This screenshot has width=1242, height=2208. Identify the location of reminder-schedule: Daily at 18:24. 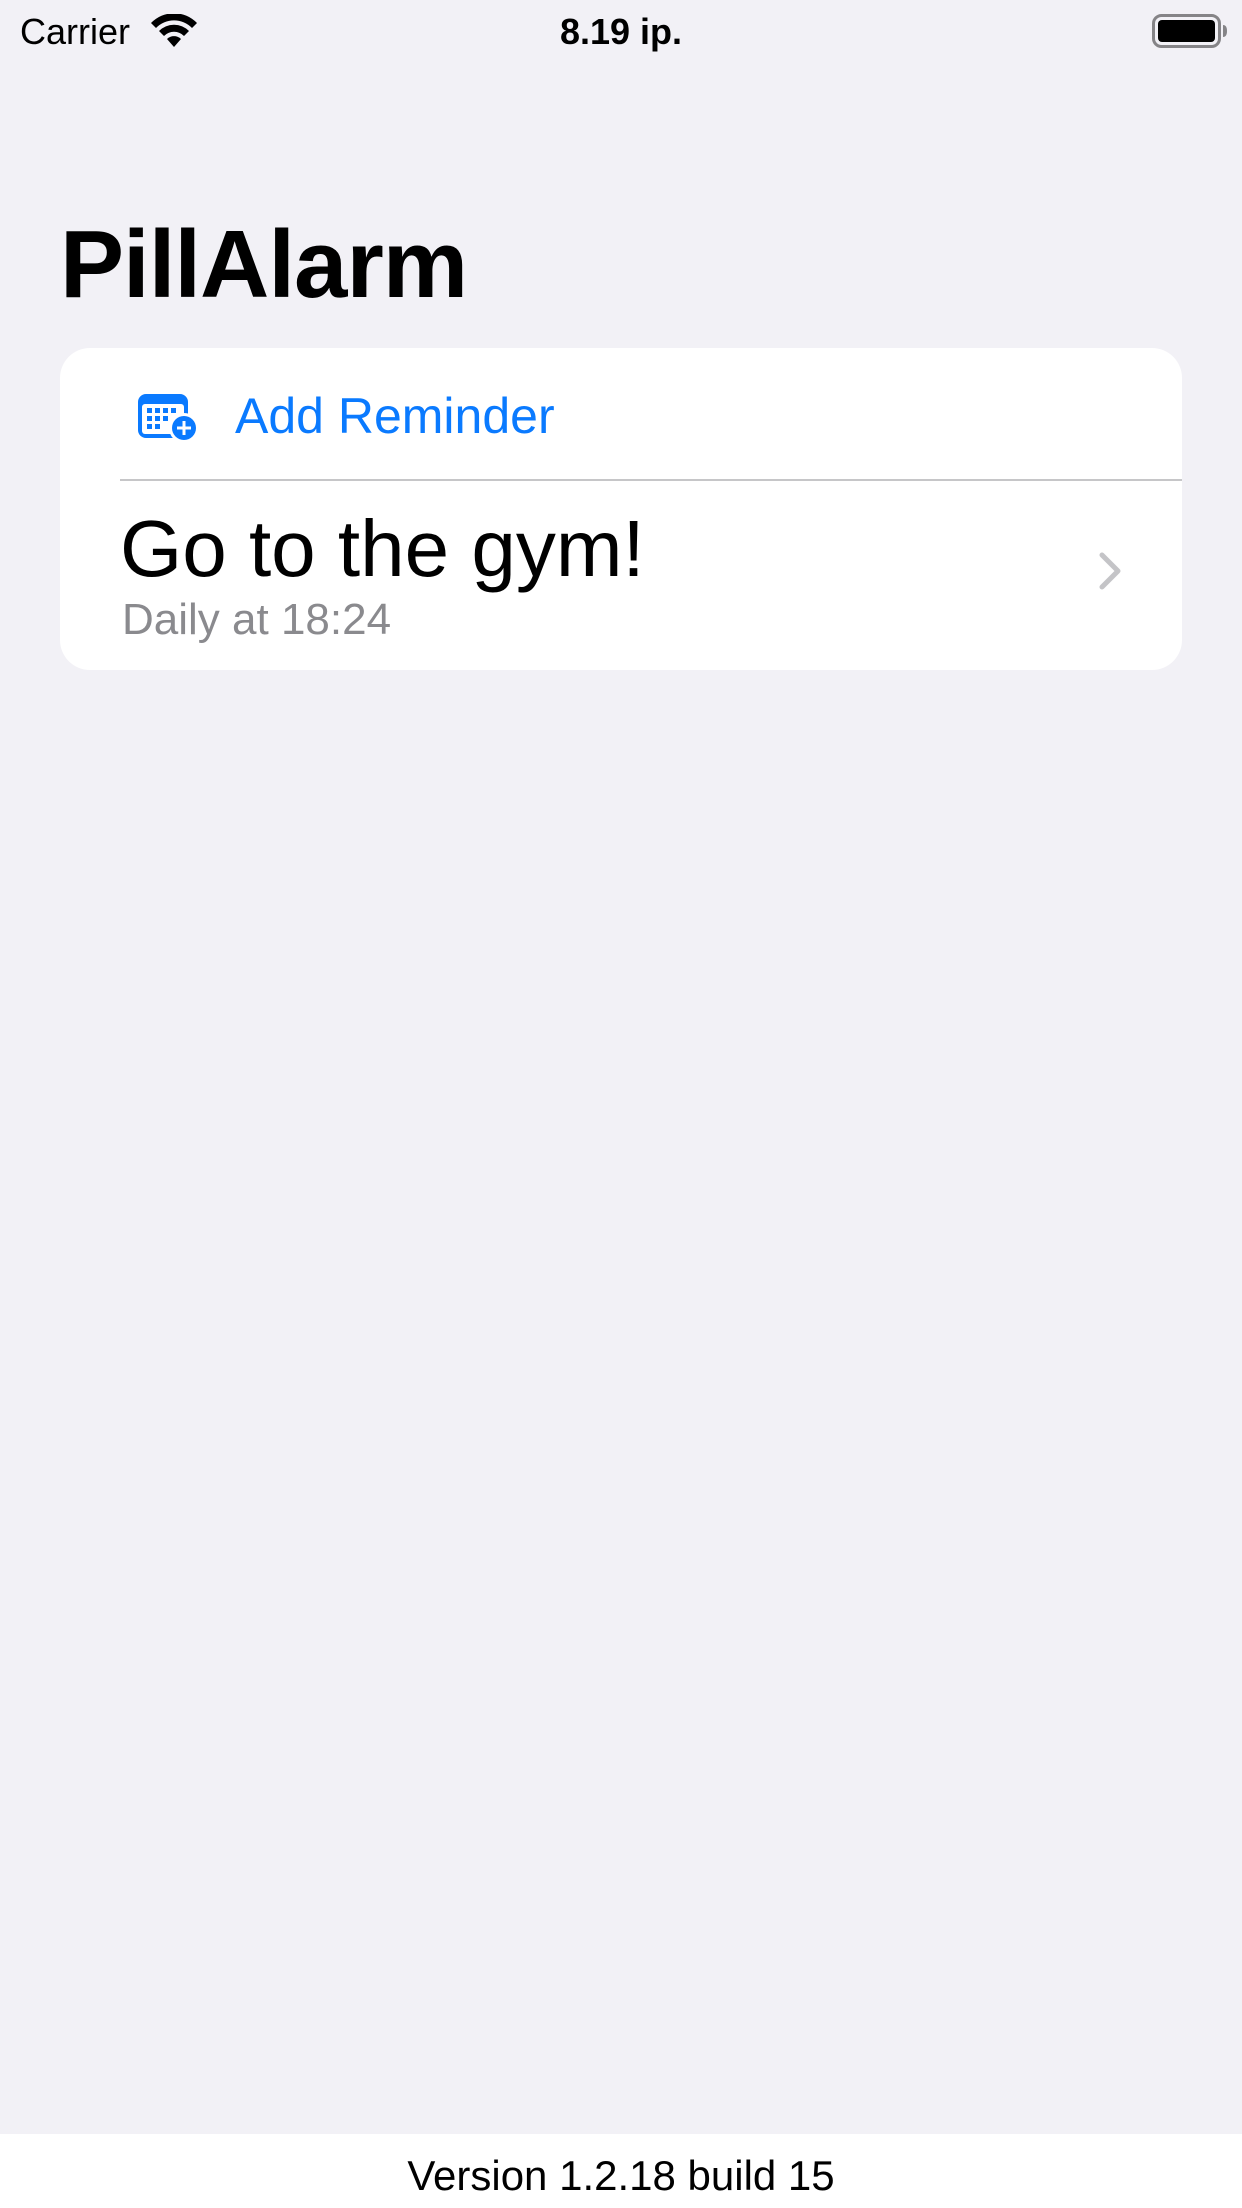
(257, 619).